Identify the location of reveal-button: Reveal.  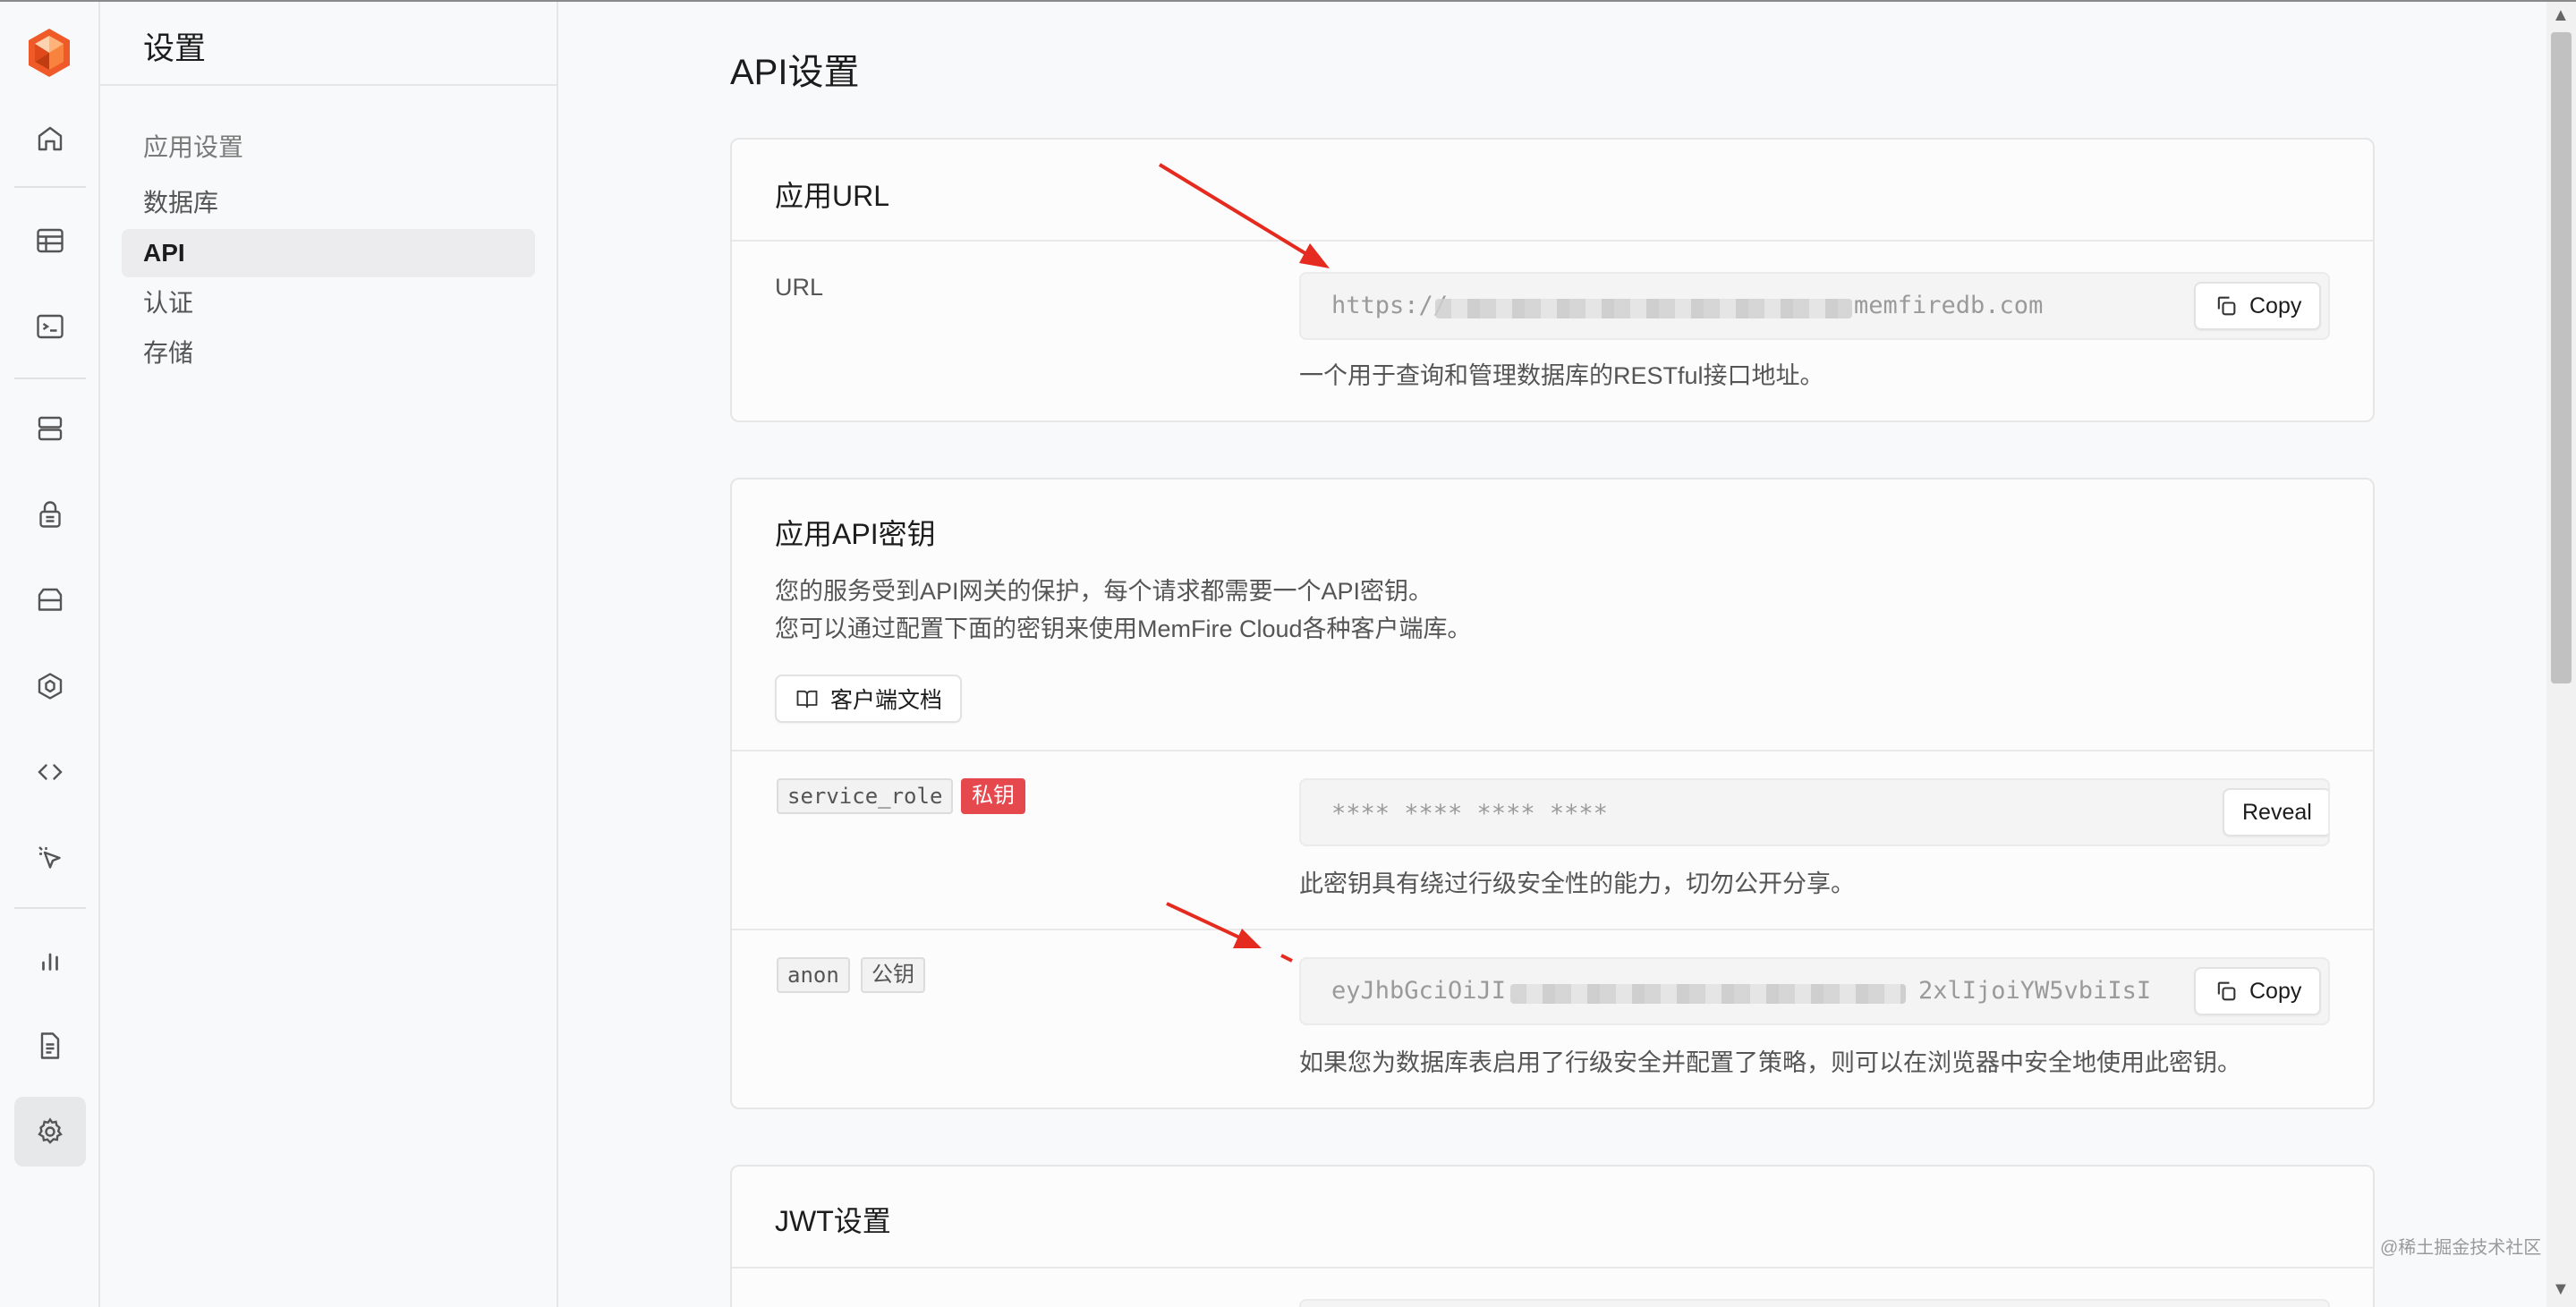
(2275, 812).